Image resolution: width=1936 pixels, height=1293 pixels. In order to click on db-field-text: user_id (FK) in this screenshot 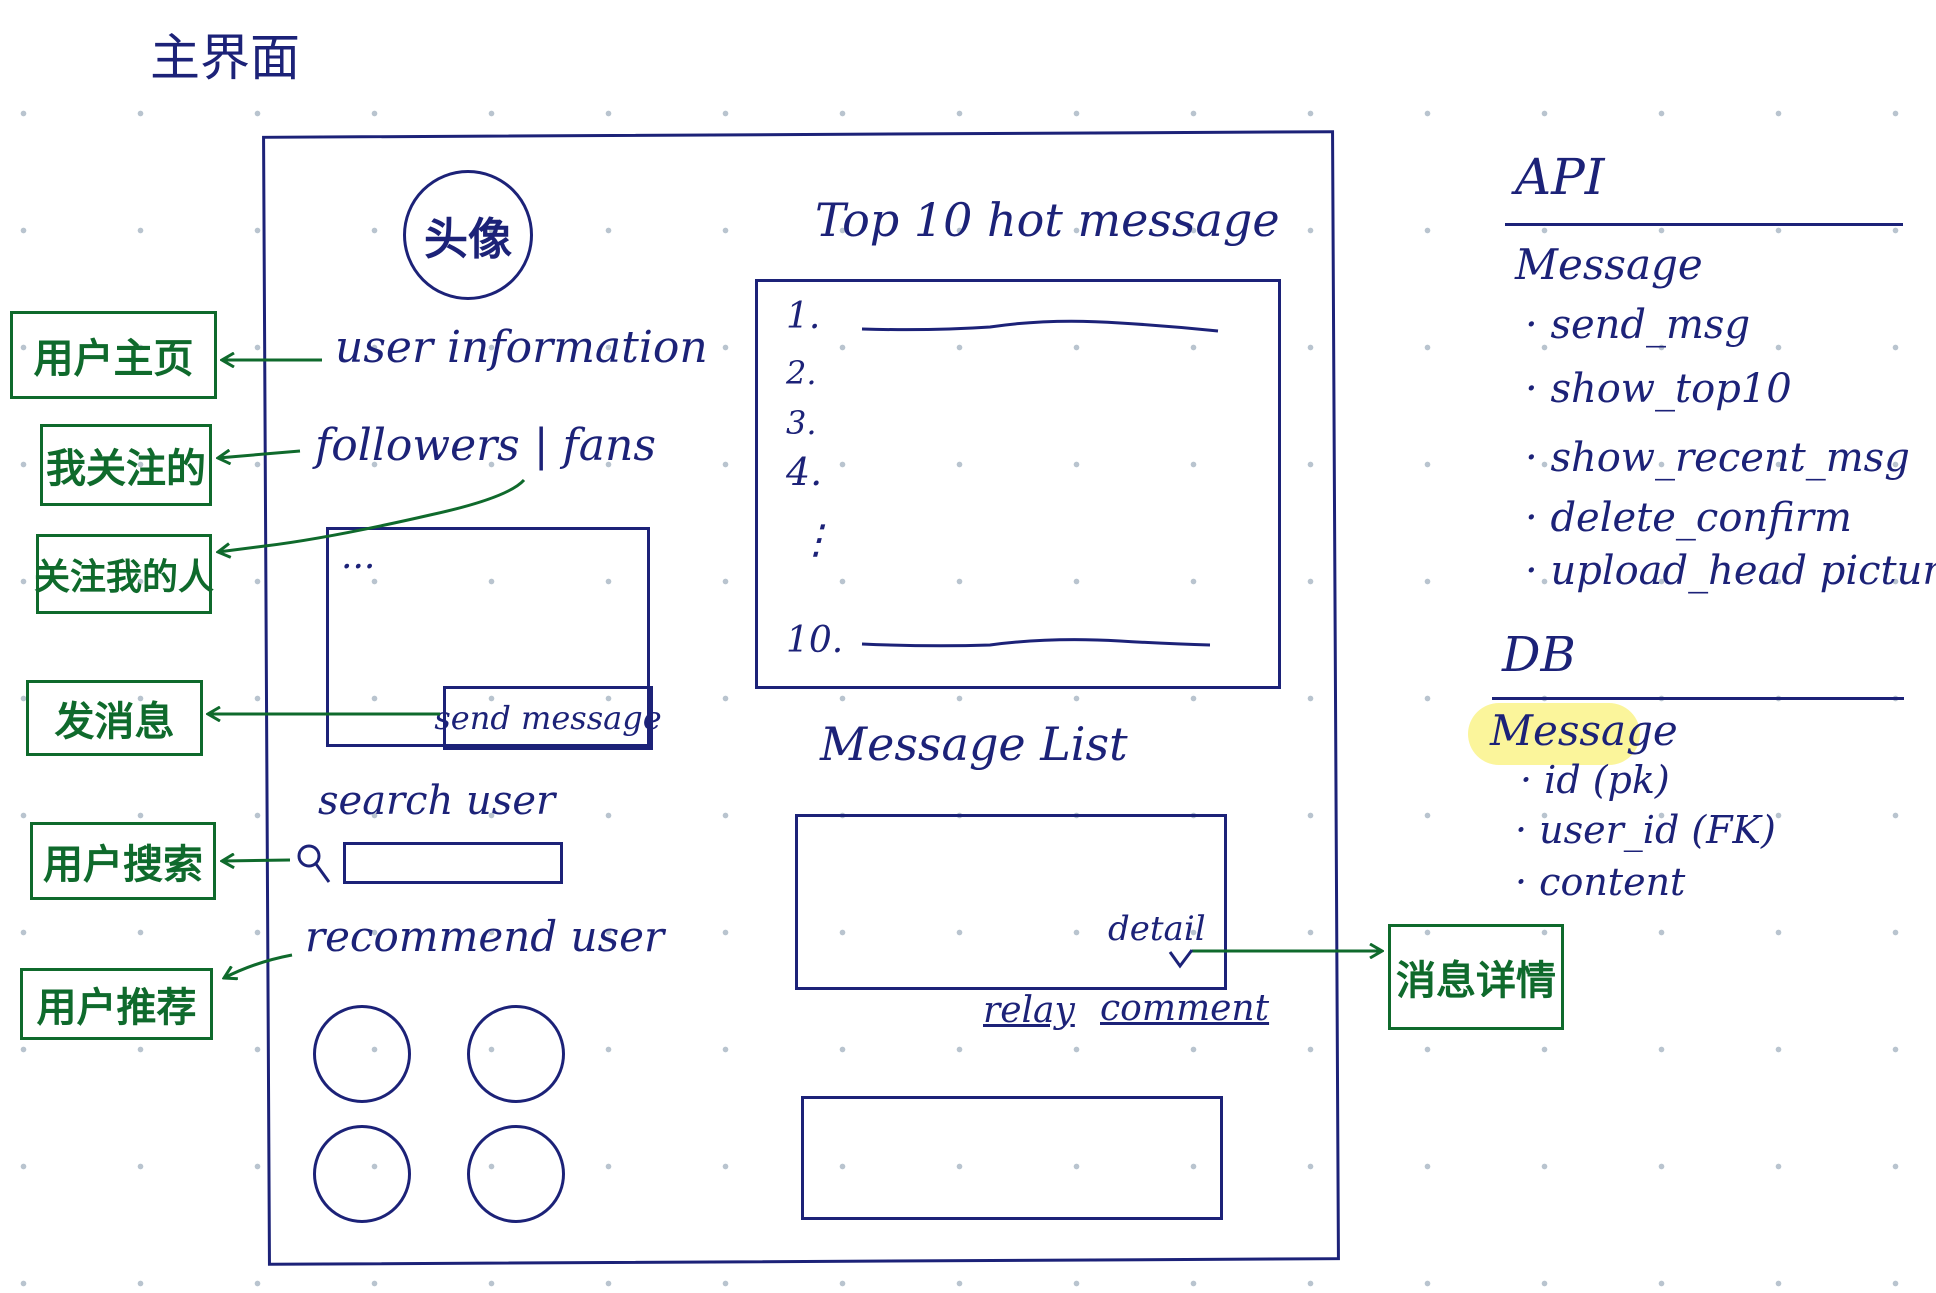, I will do `click(1657, 830)`.